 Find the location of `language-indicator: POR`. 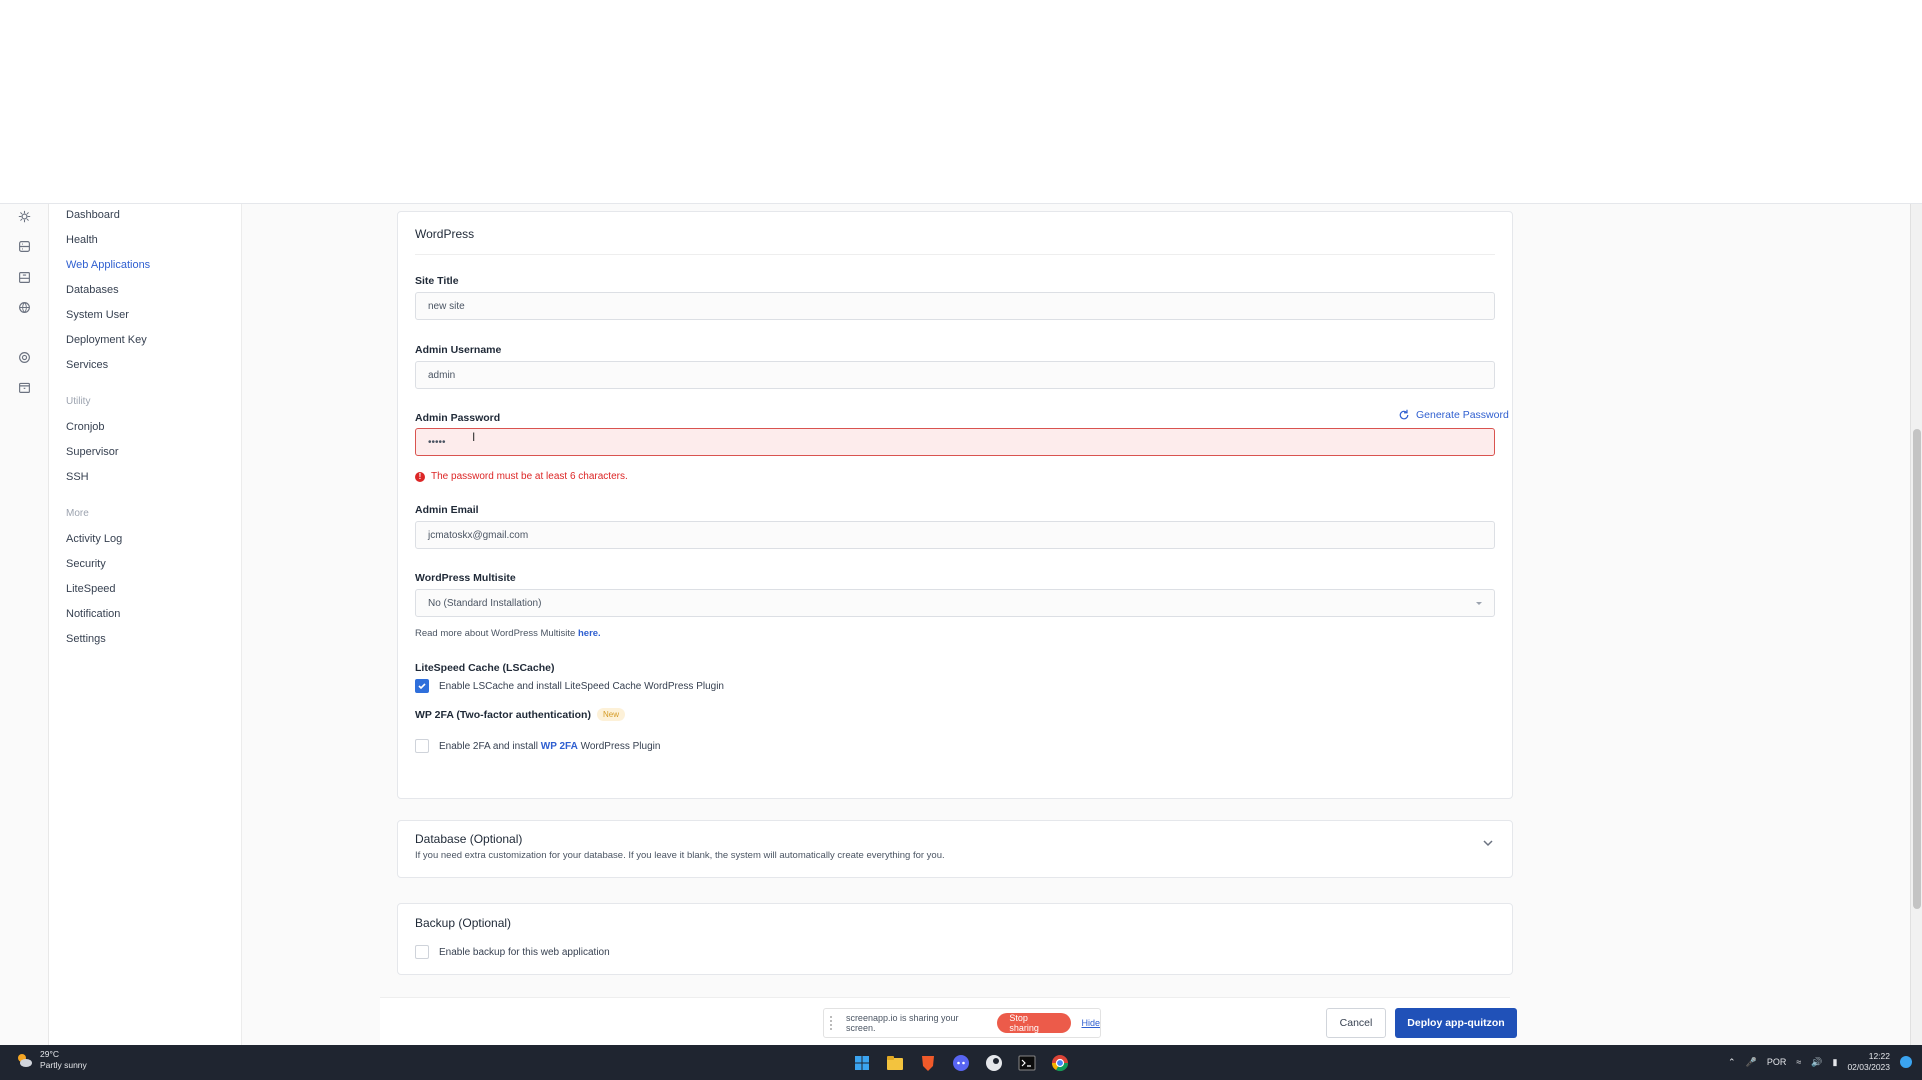

language-indicator: POR is located at coordinates (1777, 1062).